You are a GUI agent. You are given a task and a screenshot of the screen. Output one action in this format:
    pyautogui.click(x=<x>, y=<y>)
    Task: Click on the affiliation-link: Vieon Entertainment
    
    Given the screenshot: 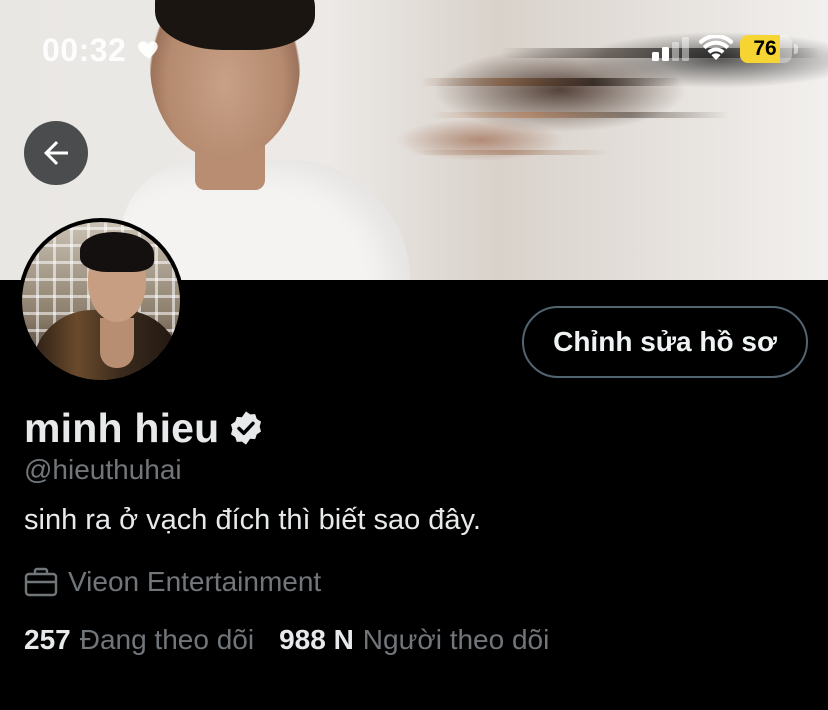 What is the action you would take?
    pyautogui.click(x=194, y=582)
    